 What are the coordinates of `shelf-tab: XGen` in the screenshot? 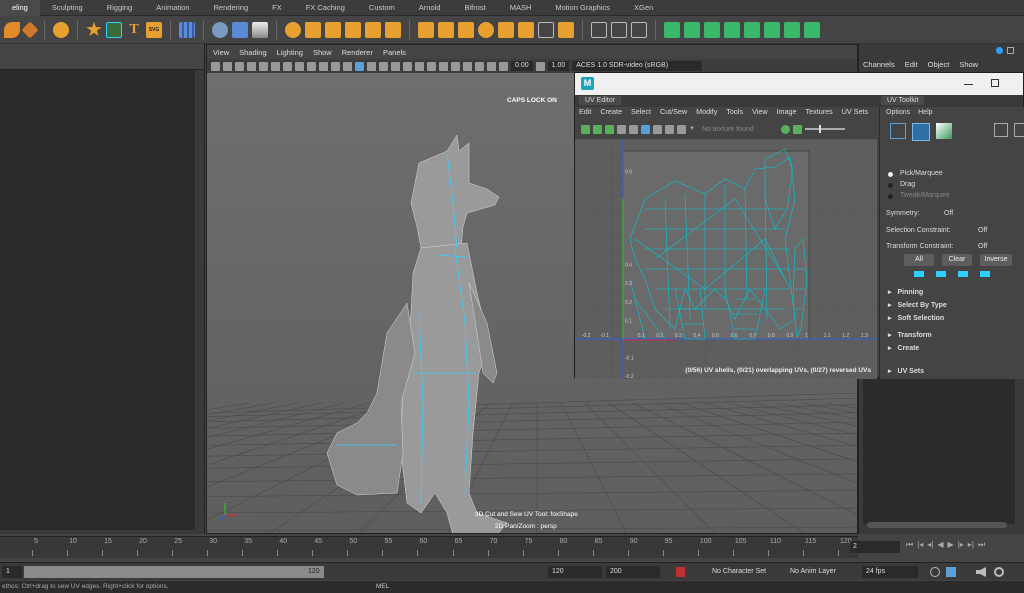 It's located at (643, 8).